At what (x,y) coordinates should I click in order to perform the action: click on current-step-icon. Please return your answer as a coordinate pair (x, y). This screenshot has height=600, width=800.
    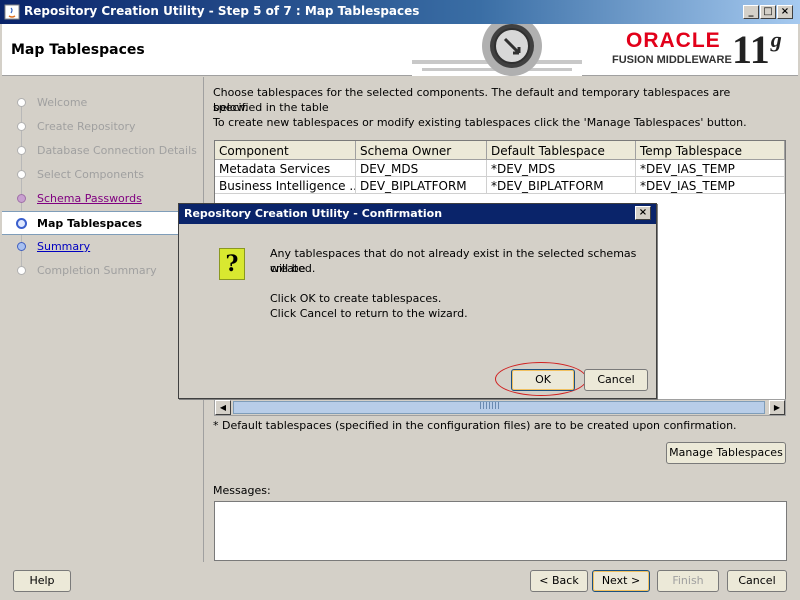
    Looking at the image, I should click on (21, 223).